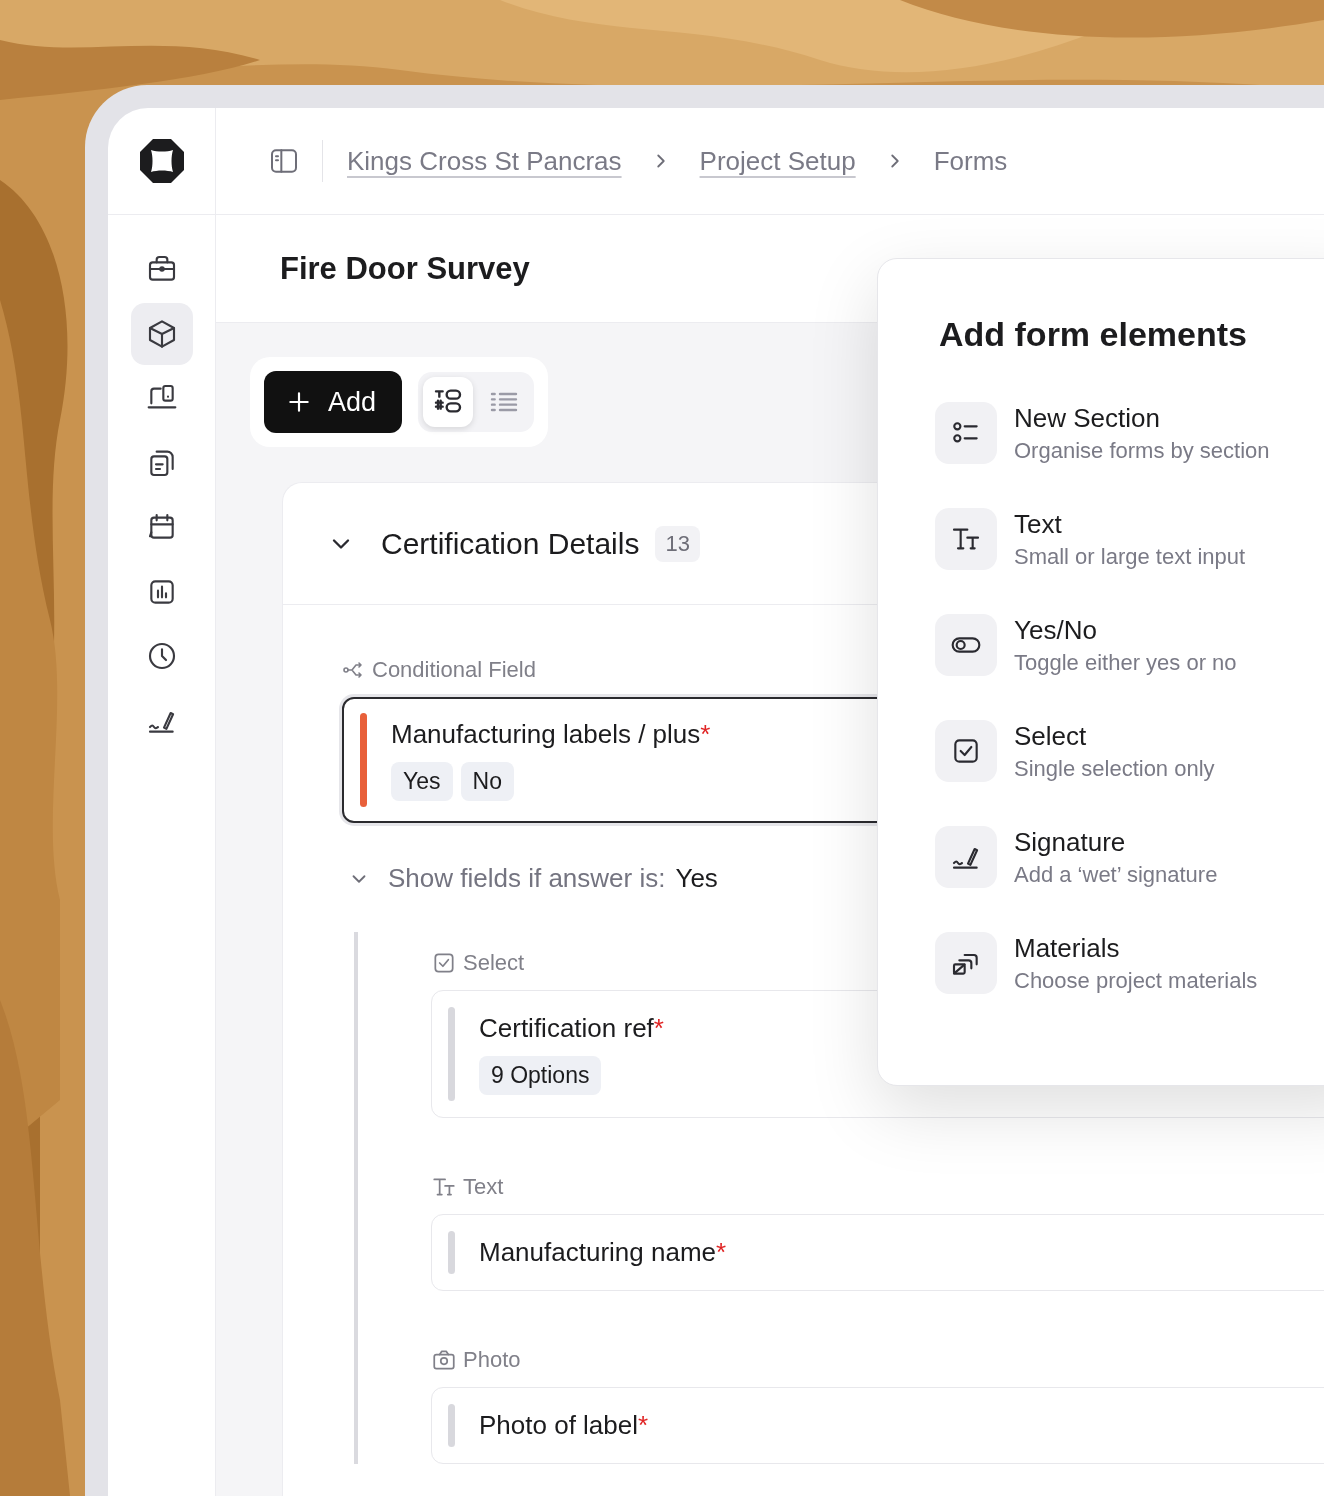  Describe the element at coordinates (571, 1028) in the screenshot. I see `field-title: Certification ref*` at that location.